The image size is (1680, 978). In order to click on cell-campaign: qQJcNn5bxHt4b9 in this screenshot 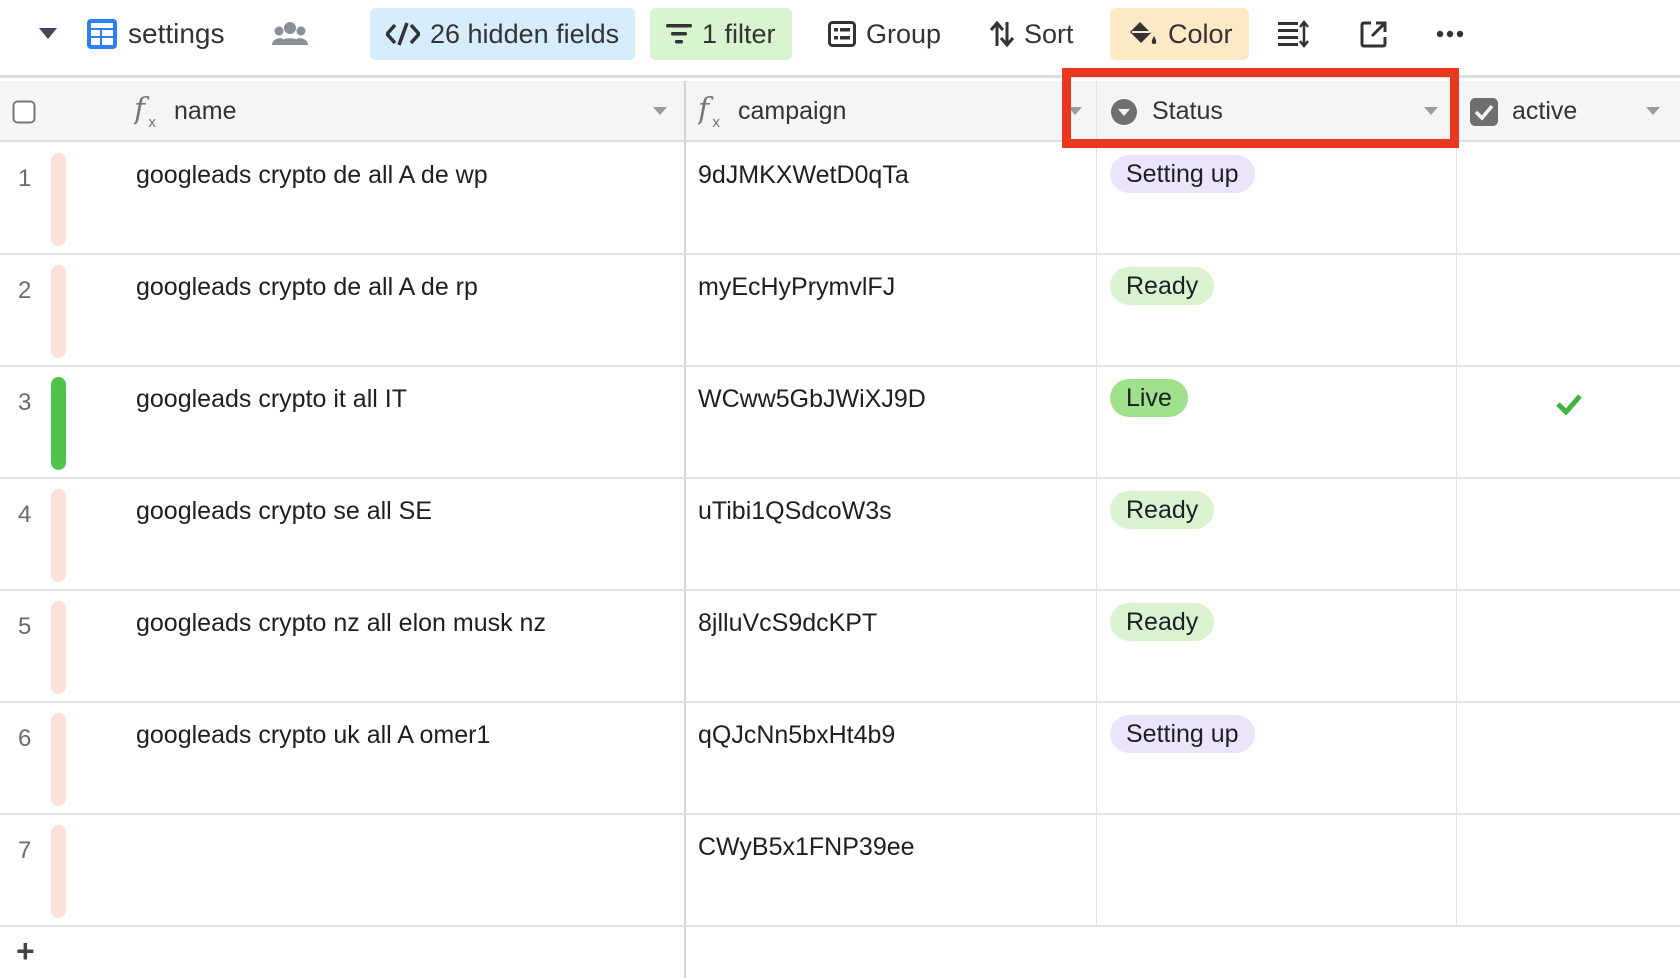, I will do `click(796, 735)`.